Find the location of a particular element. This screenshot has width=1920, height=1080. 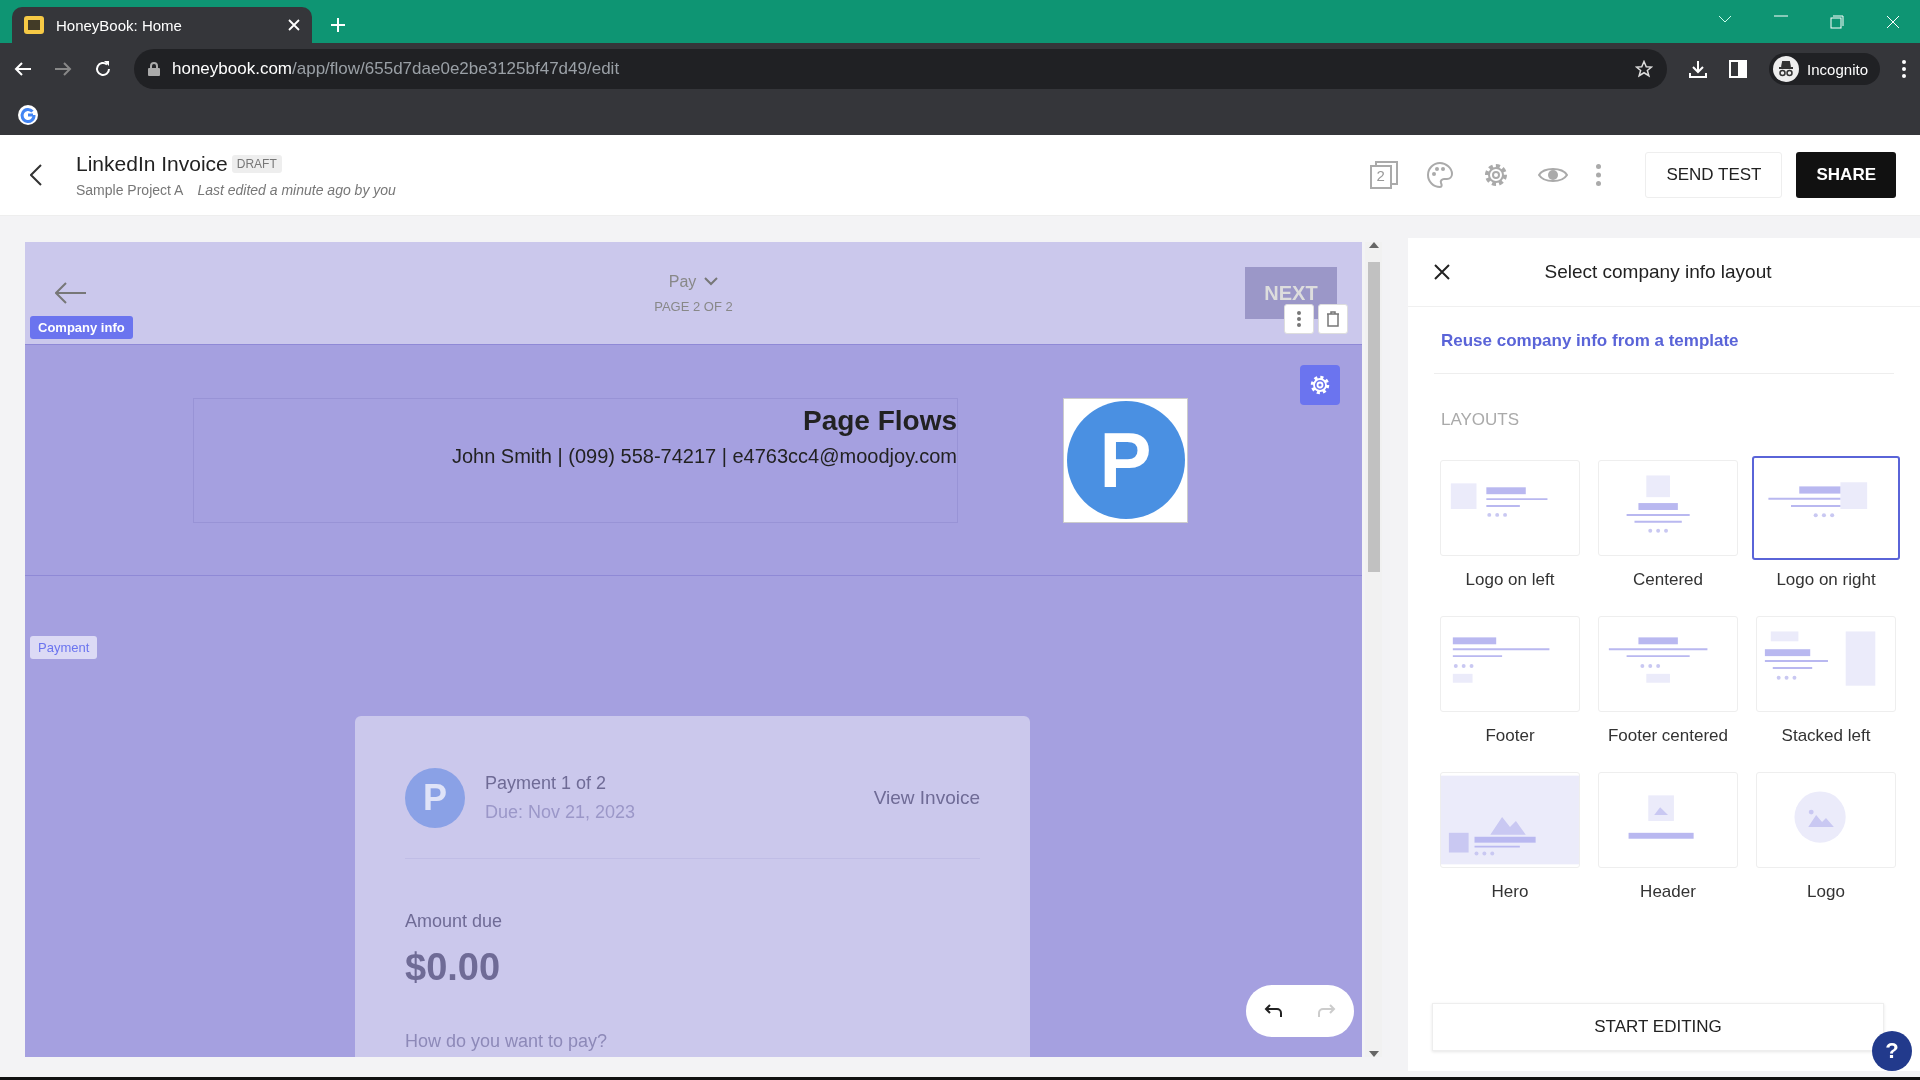

honeybook-logo-icon is located at coordinates (34, 25).